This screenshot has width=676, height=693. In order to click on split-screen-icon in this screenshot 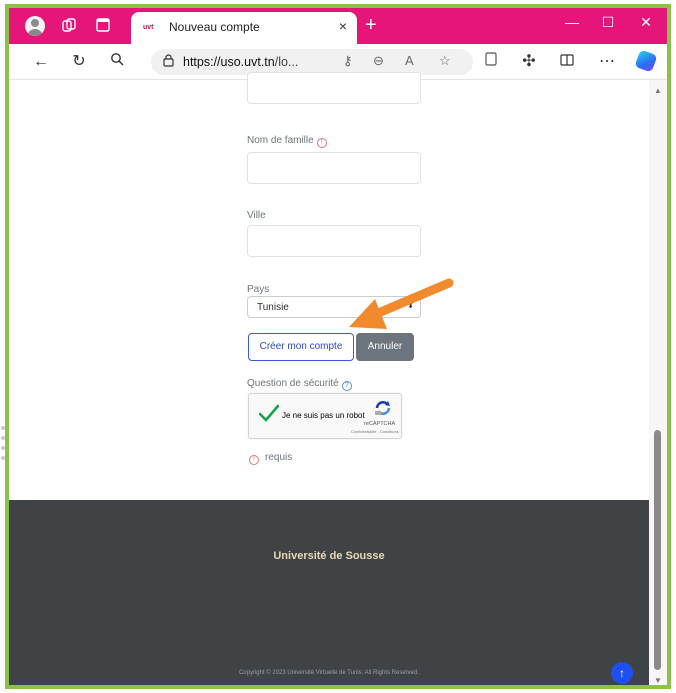, I will do `click(567, 62)`.